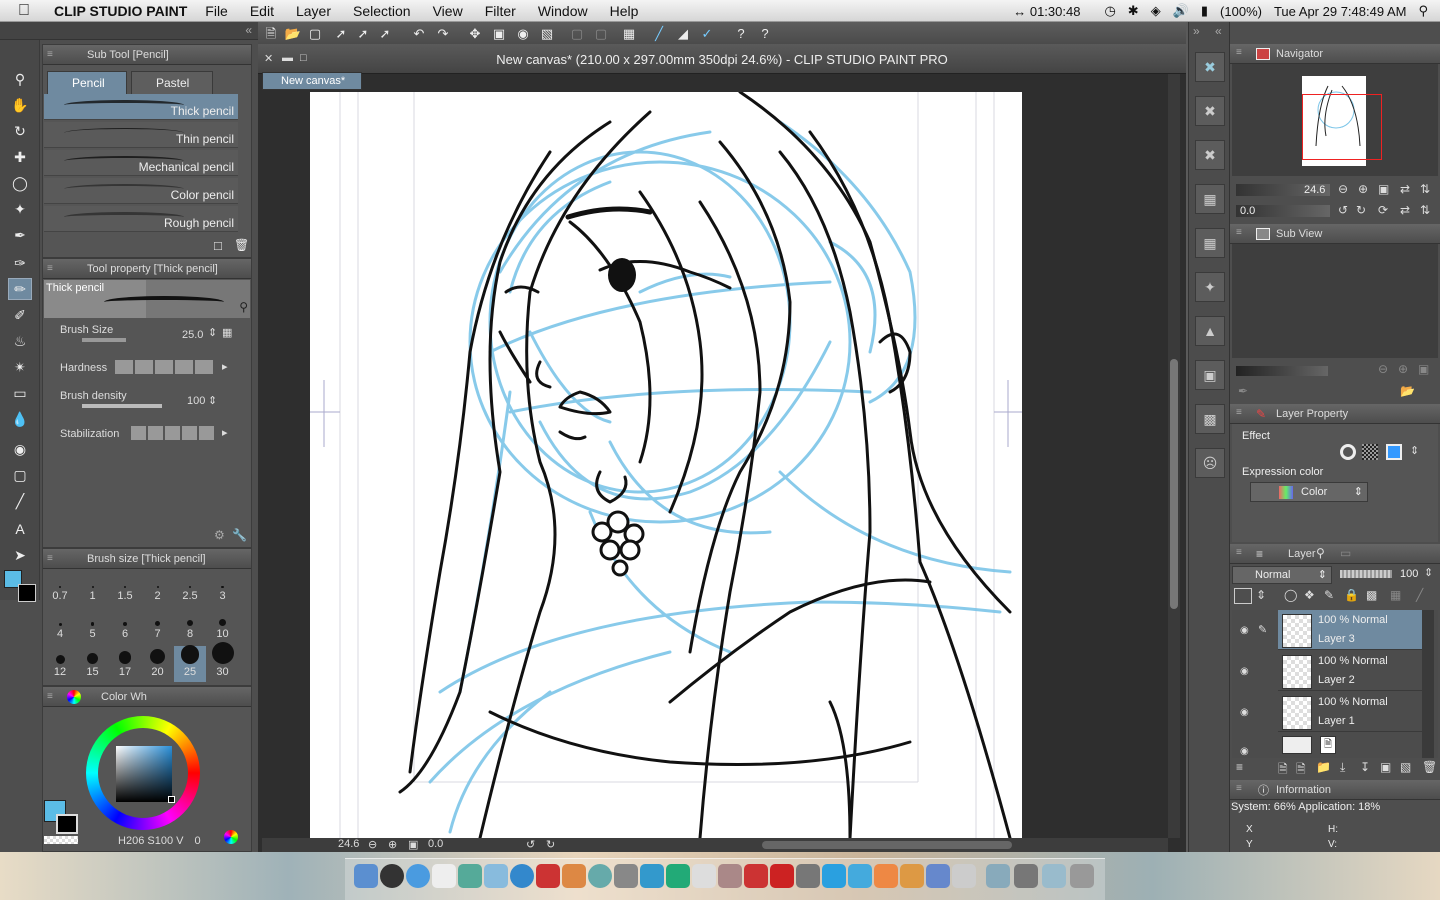 Image resolution: width=1440 pixels, height=900 pixels. What do you see at coordinates (577, 34) in the screenshot?
I see `disabled-command-icon: ▢` at bounding box center [577, 34].